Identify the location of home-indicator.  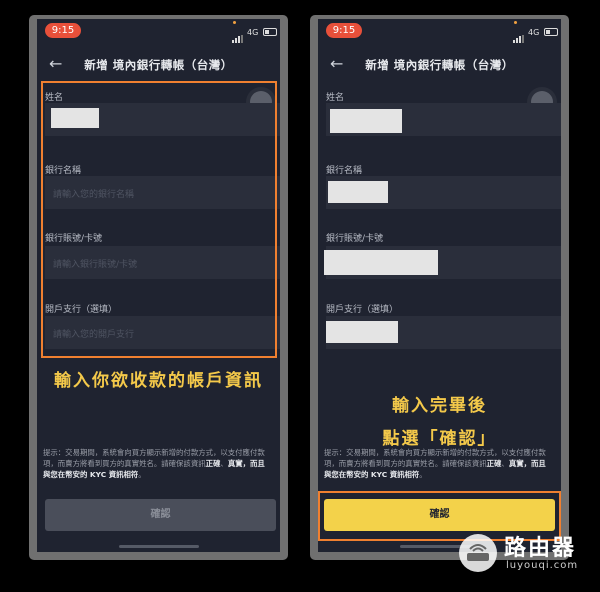
(158, 546).